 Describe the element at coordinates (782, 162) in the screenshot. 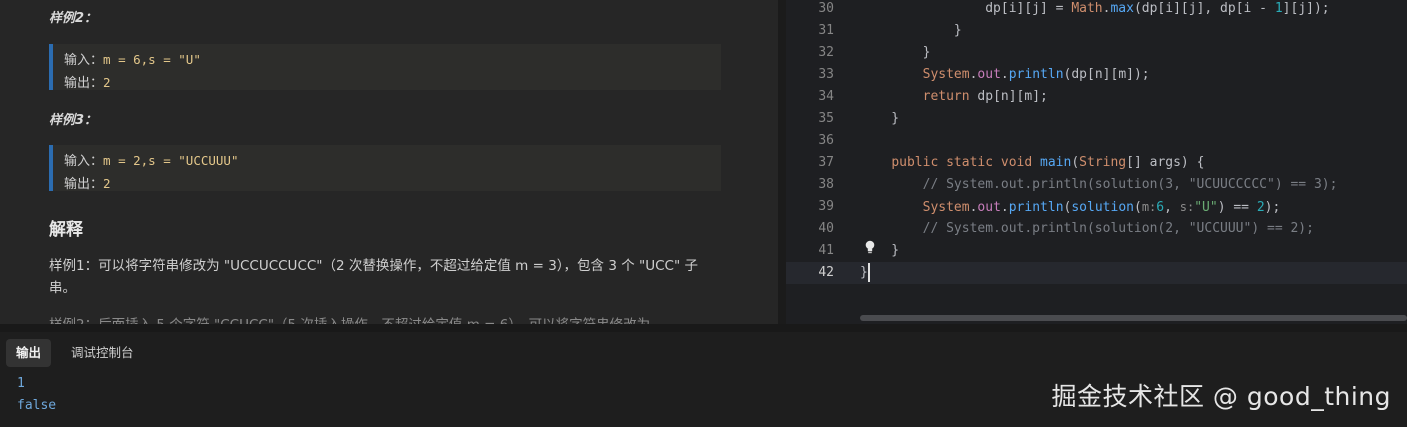

I see `vertical-splitter` at that location.